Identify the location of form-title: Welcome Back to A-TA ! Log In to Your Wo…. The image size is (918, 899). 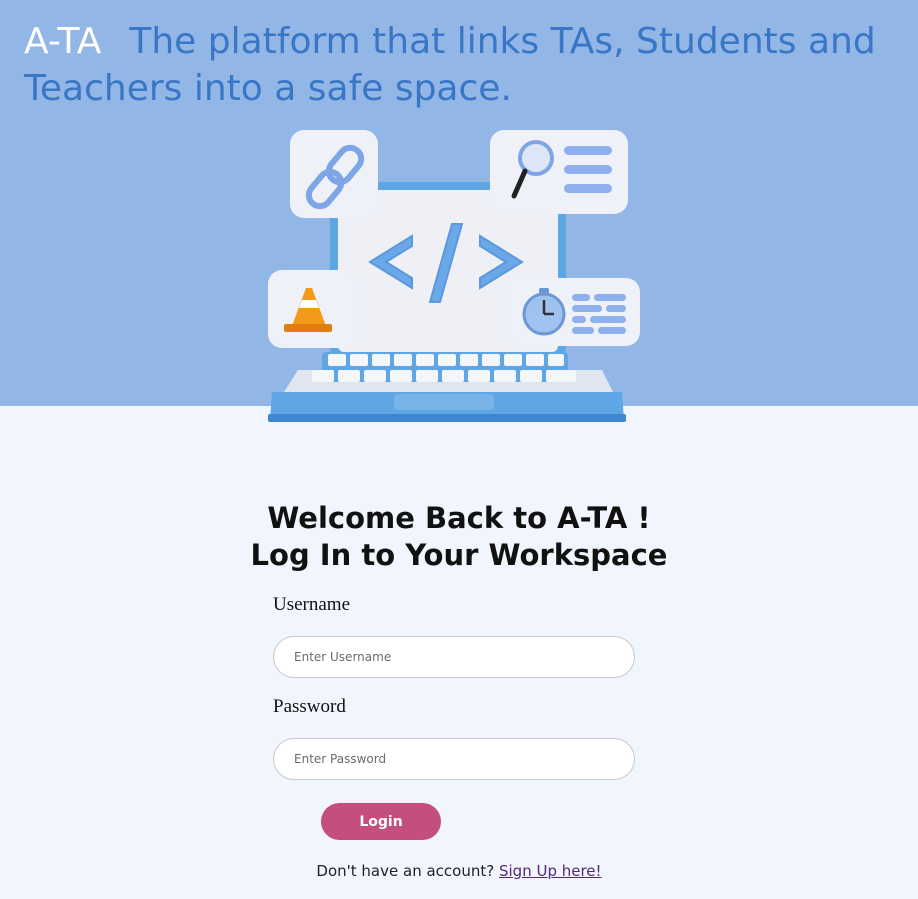
(459, 537).